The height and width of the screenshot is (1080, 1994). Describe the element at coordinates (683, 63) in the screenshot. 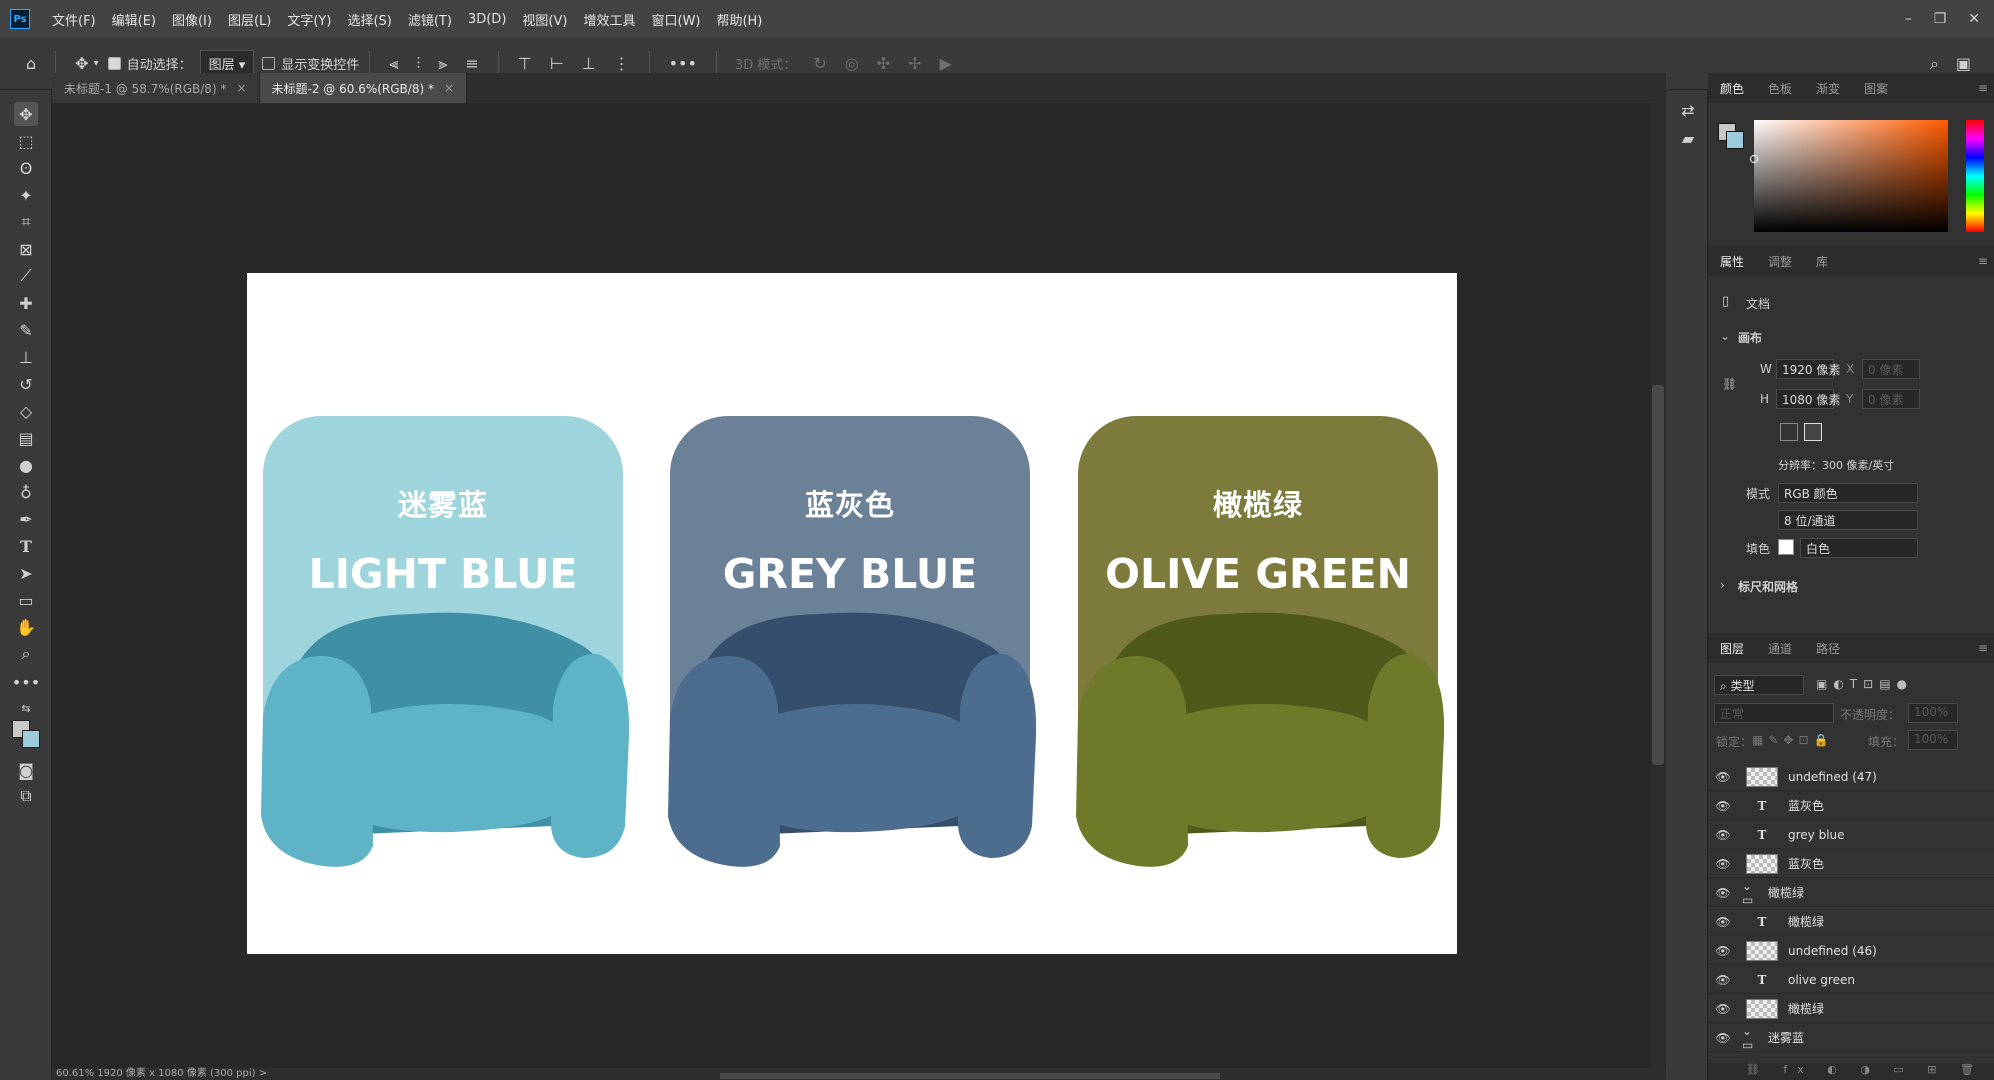

I see `more-options-button: •••` at that location.